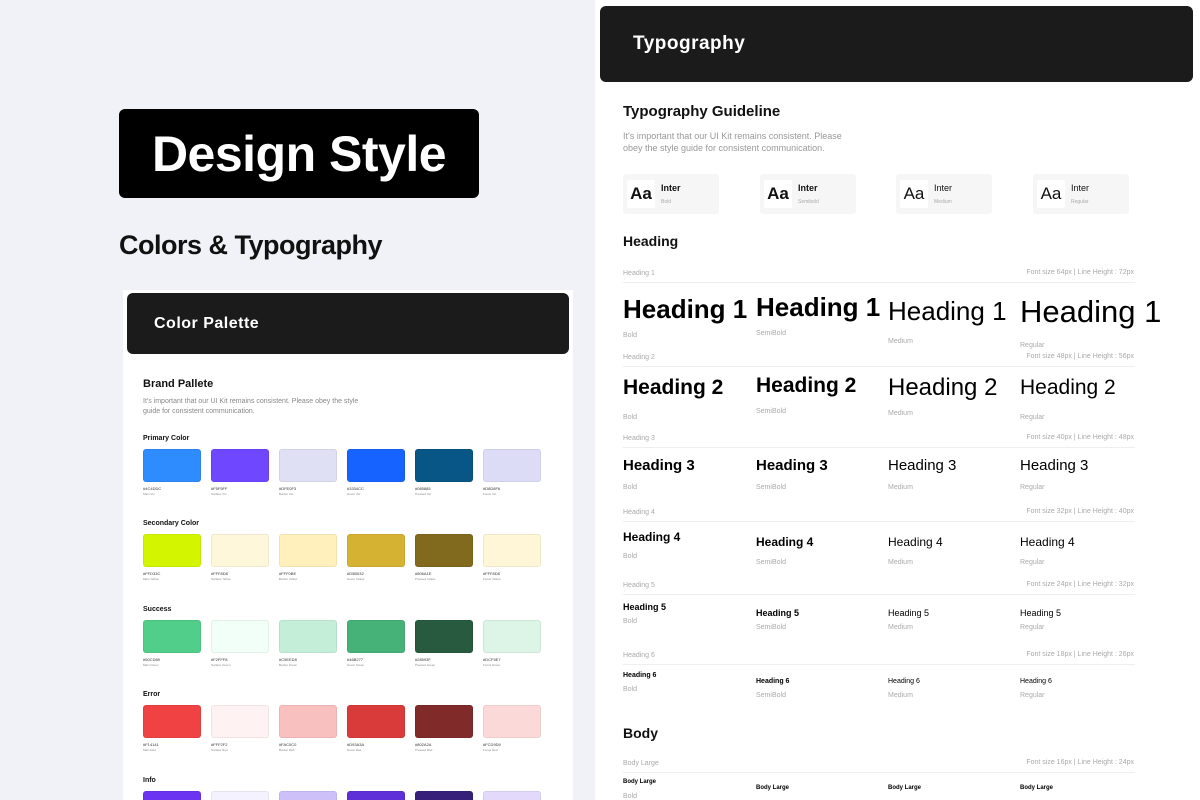  I want to click on swatch-name: Main Green, so click(151, 665).